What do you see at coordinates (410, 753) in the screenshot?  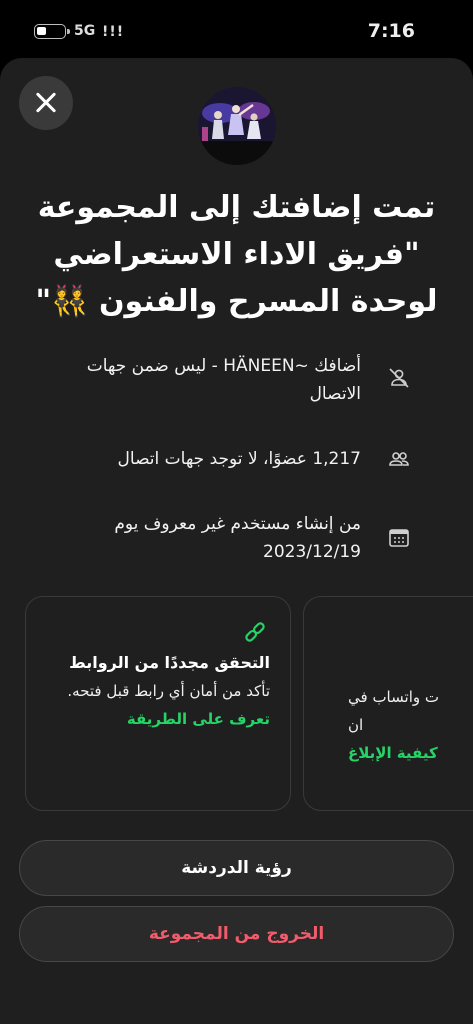 I see `how-to-report-link: كيفية الإبلاغ` at bounding box center [410, 753].